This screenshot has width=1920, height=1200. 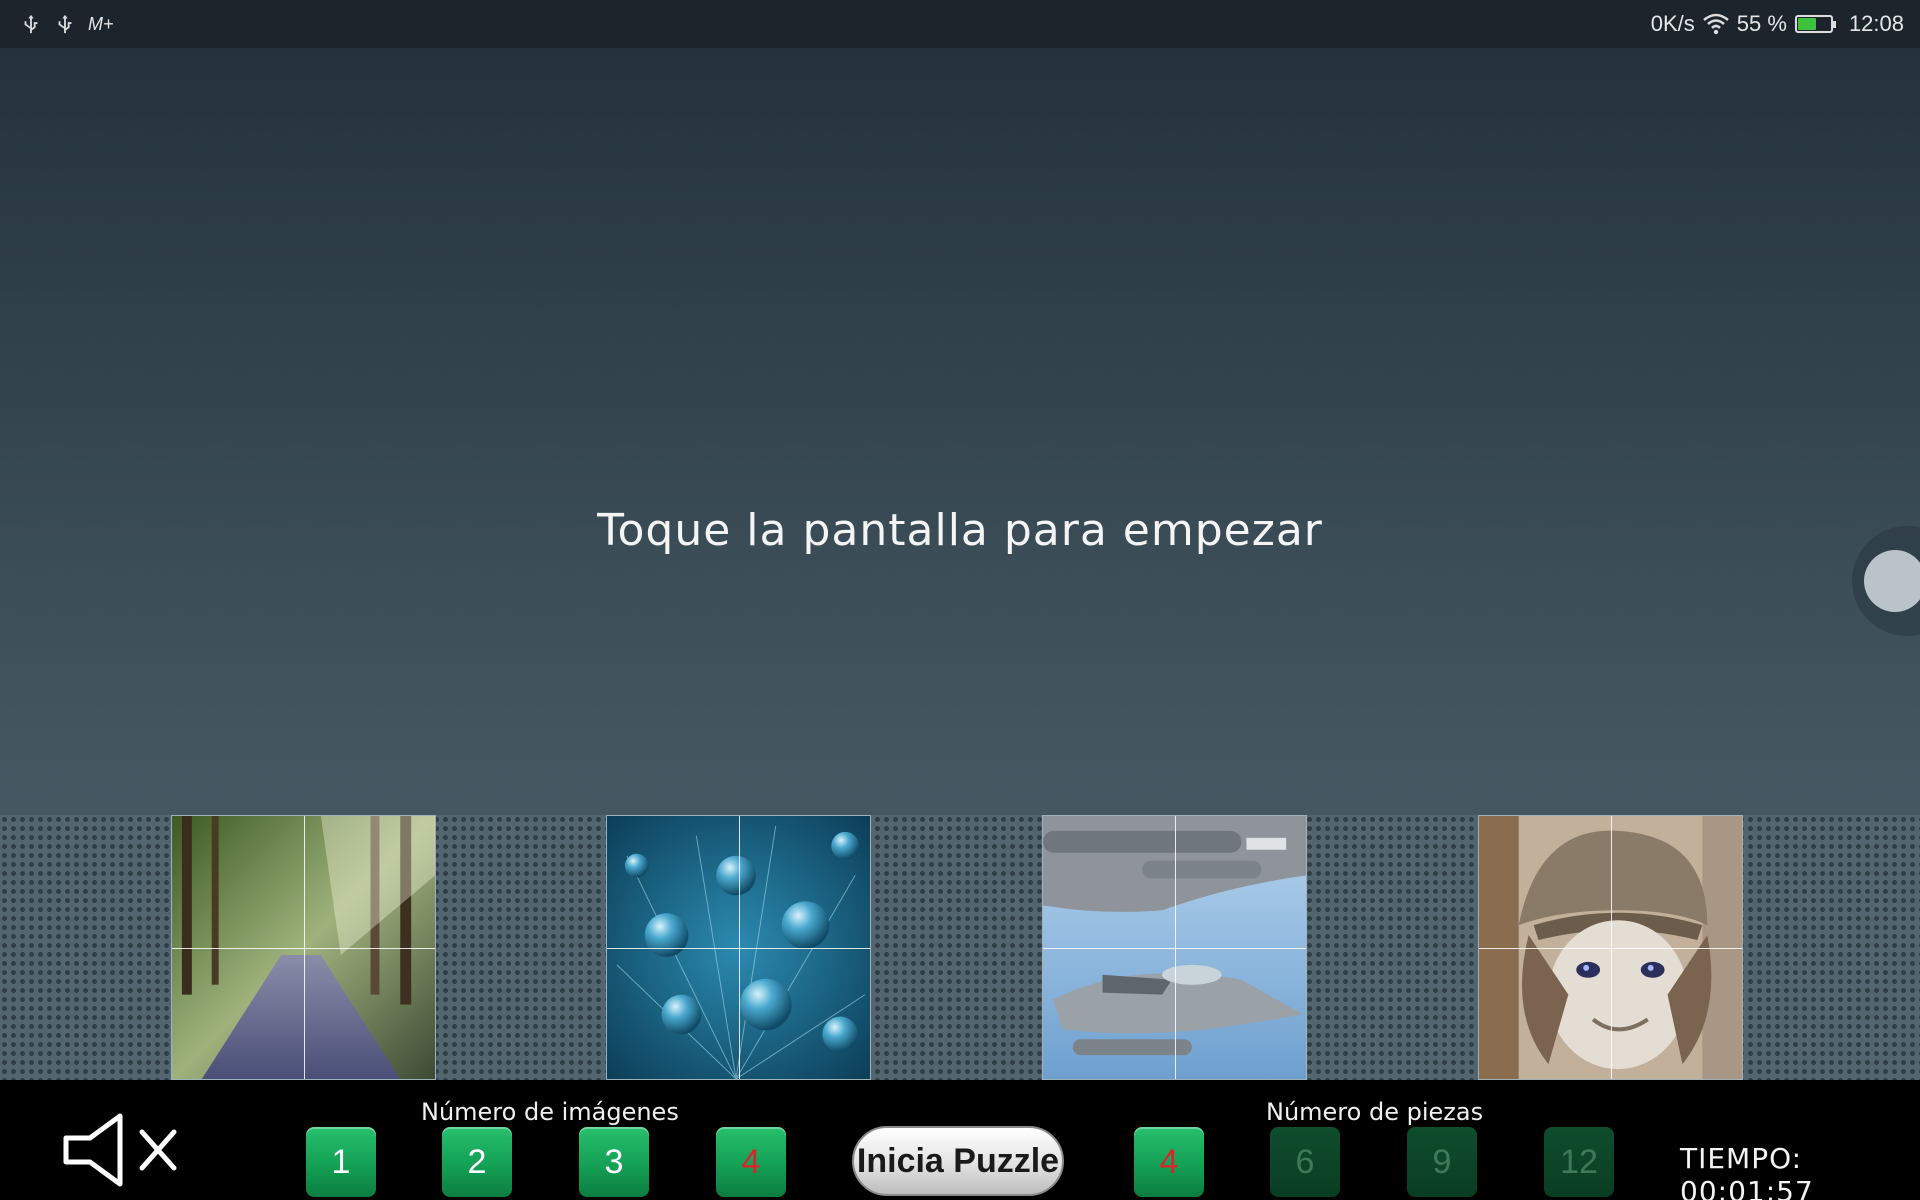 What do you see at coordinates (1761, 23) in the screenshot?
I see `battery-percent: 55 %` at bounding box center [1761, 23].